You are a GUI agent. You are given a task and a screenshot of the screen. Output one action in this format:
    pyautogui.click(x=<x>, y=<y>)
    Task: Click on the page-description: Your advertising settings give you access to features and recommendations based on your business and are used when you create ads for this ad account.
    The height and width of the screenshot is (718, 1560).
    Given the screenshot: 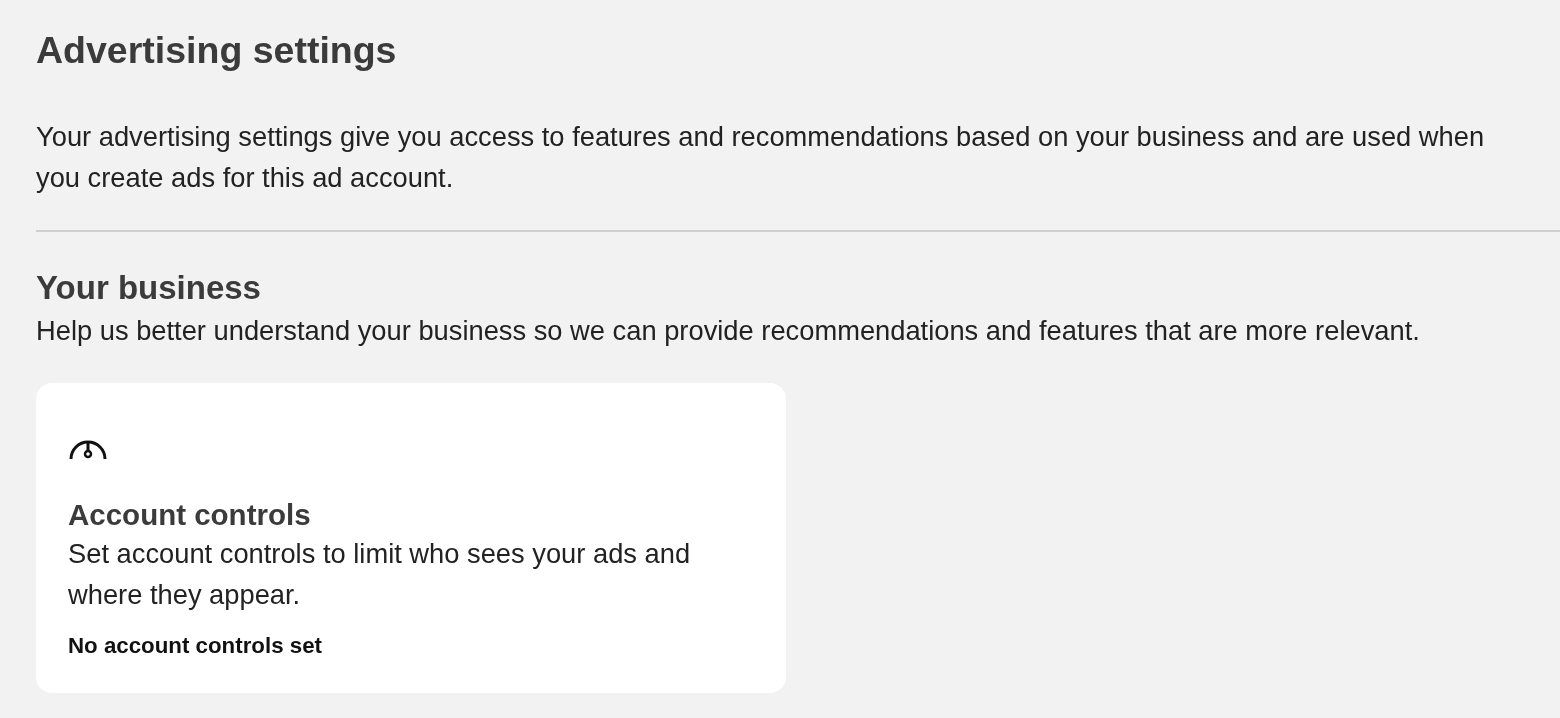 What is the action you would take?
    pyautogui.click(x=761, y=157)
    